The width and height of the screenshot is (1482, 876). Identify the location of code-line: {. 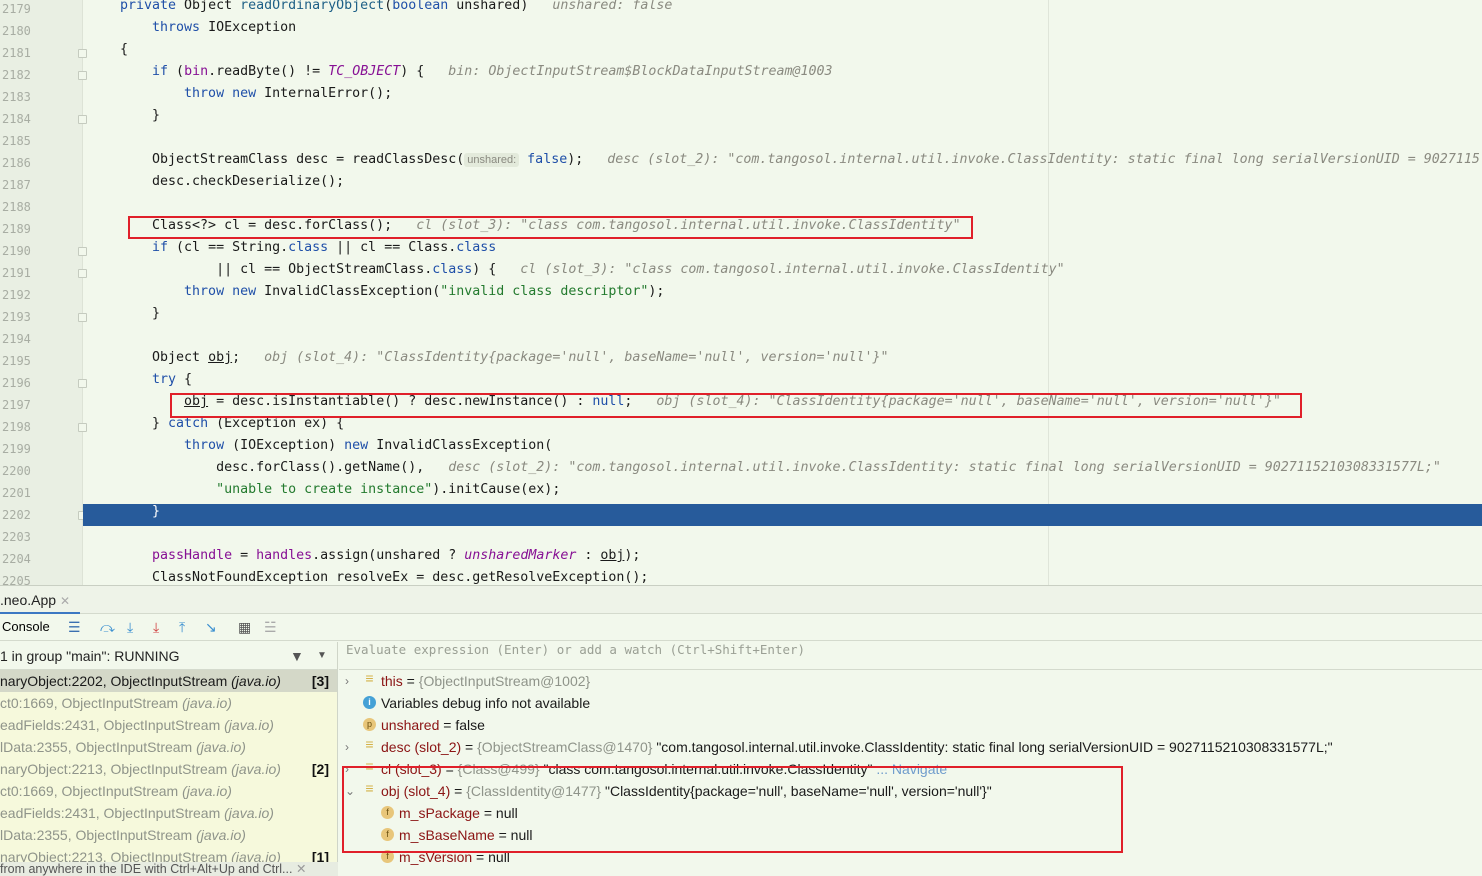
(124, 53).